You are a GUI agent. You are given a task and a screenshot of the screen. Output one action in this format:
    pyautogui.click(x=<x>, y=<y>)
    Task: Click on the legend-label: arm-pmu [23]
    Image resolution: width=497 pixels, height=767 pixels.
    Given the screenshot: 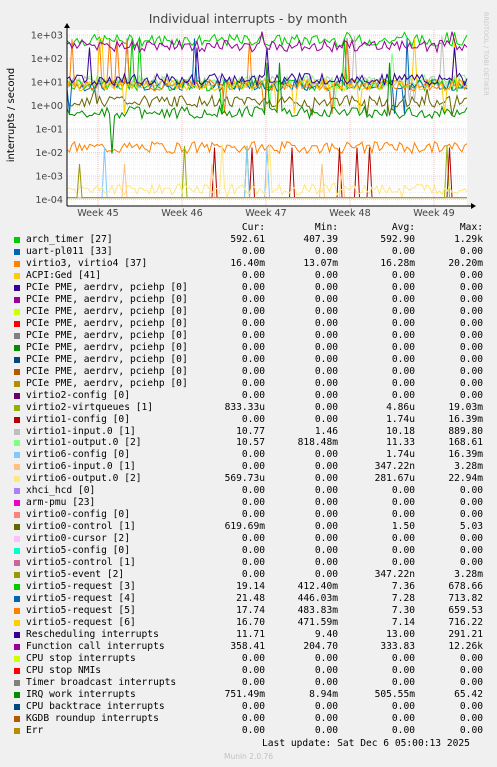 What is the action you would take?
    pyautogui.click(x=61, y=503)
    